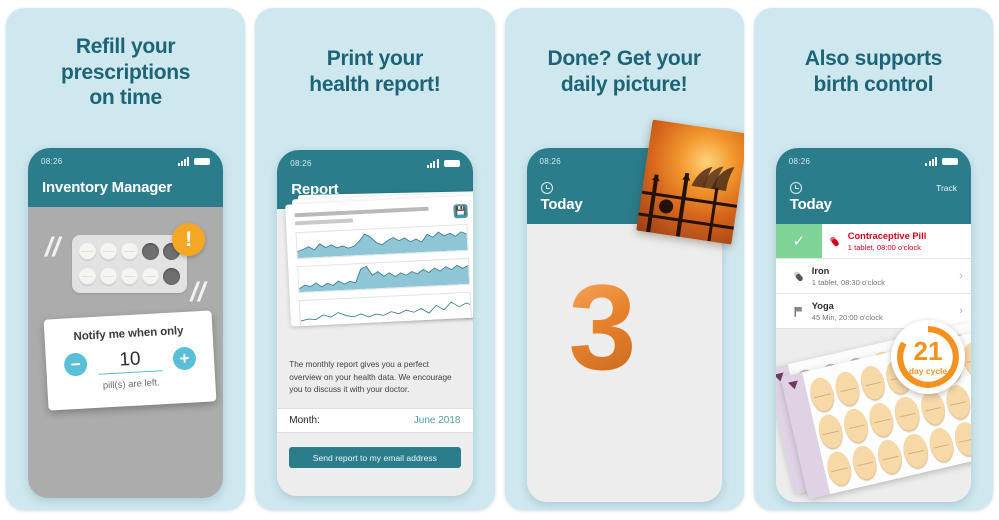  I want to click on cycle-label: day cycle, so click(928, 371).